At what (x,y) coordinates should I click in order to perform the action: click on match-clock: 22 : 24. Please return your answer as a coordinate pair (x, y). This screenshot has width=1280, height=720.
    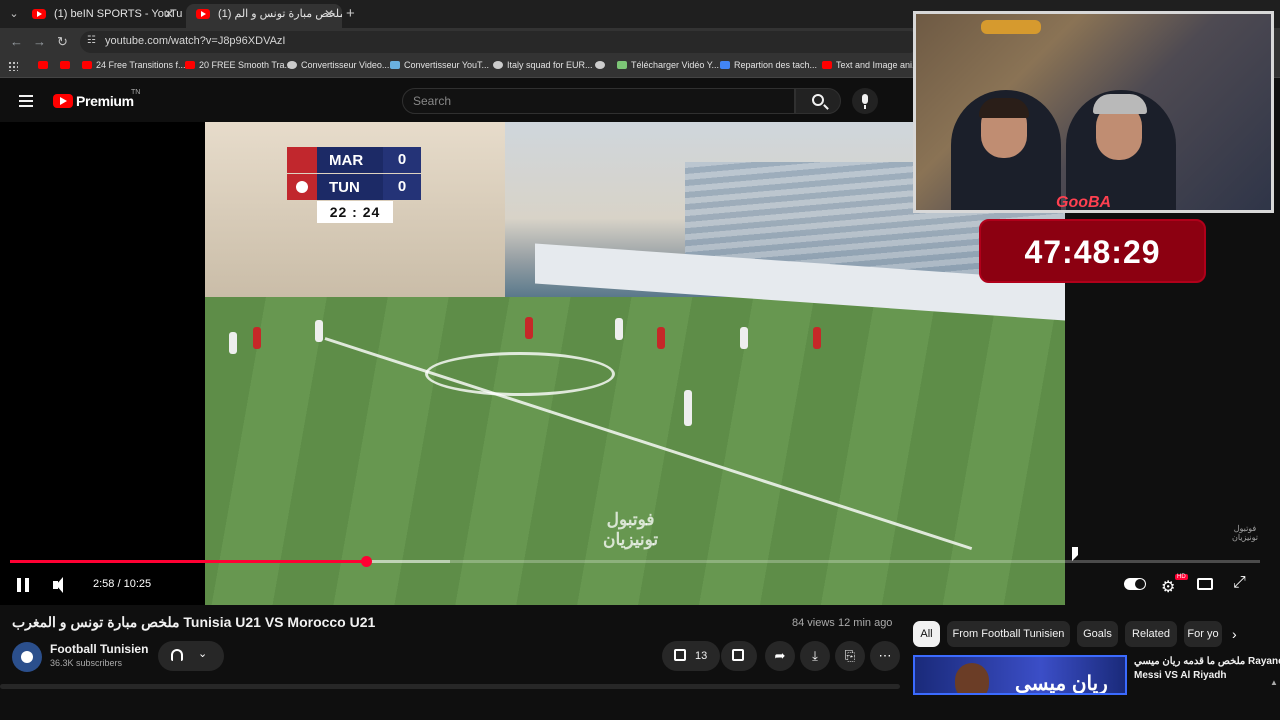
    Looking at the image, I should click on (355, 212).